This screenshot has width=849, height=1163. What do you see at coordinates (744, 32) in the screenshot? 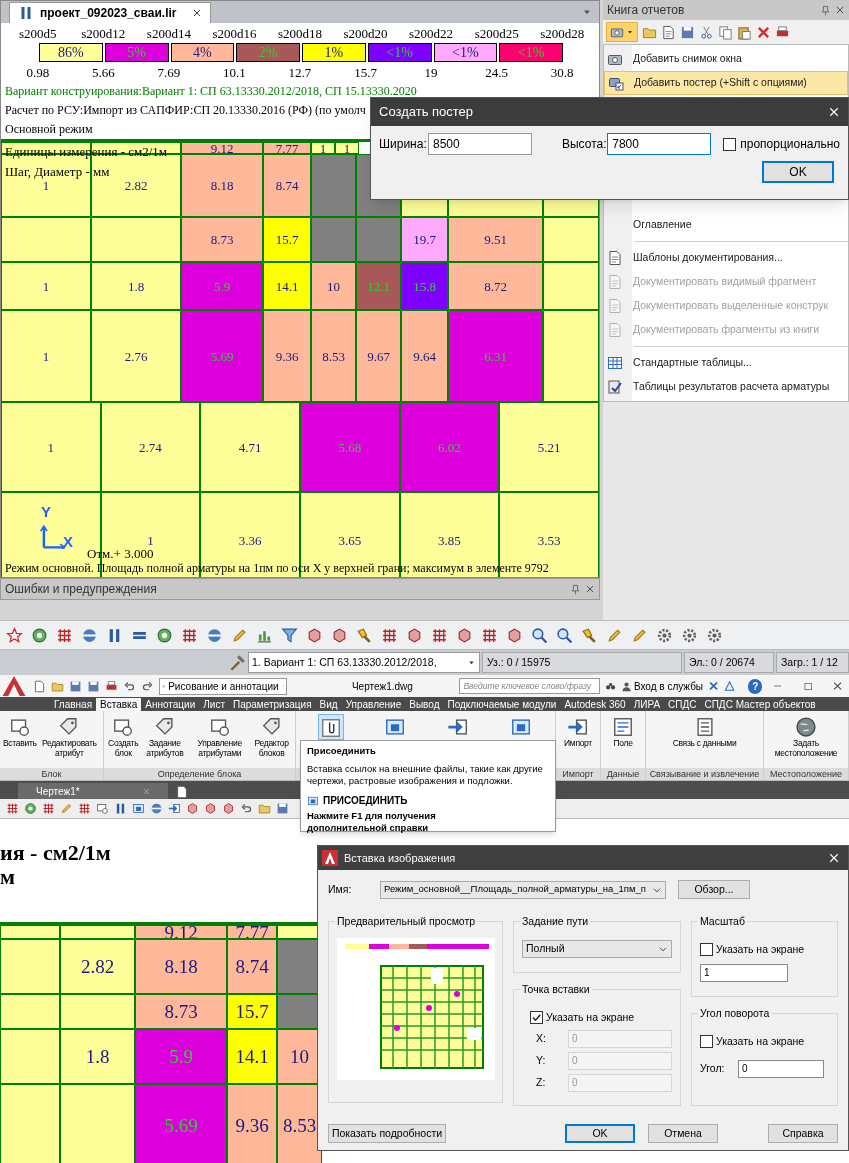
I see `clipboard-icon` at bounding box center [744, 32].